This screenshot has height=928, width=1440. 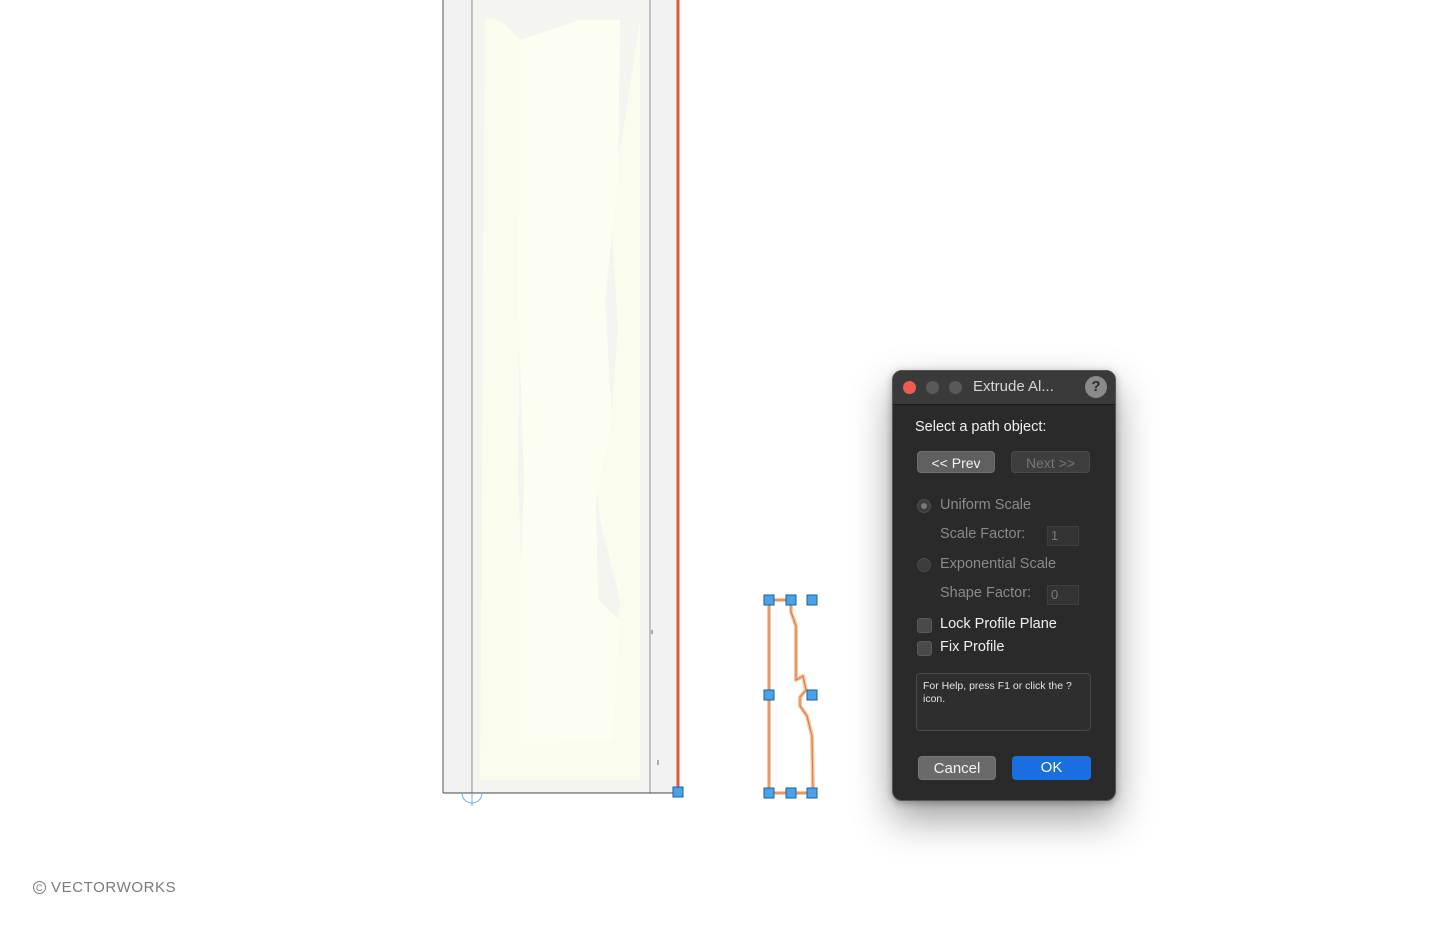 I want to click on fix-profile-label: Fix Profile, so click(x=972, y=647).